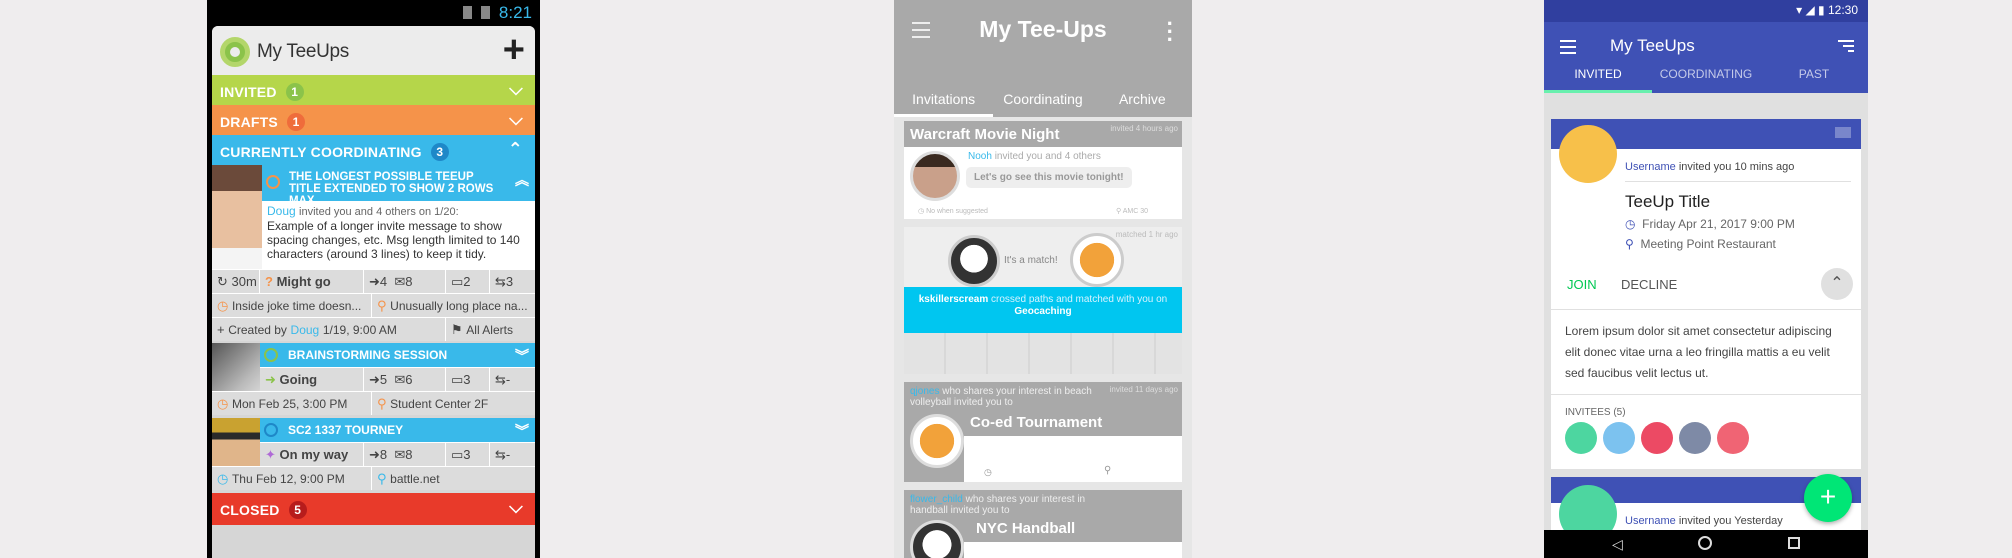  I want to click on invite-time: invited 4 hours ago, so click(1144, 128).